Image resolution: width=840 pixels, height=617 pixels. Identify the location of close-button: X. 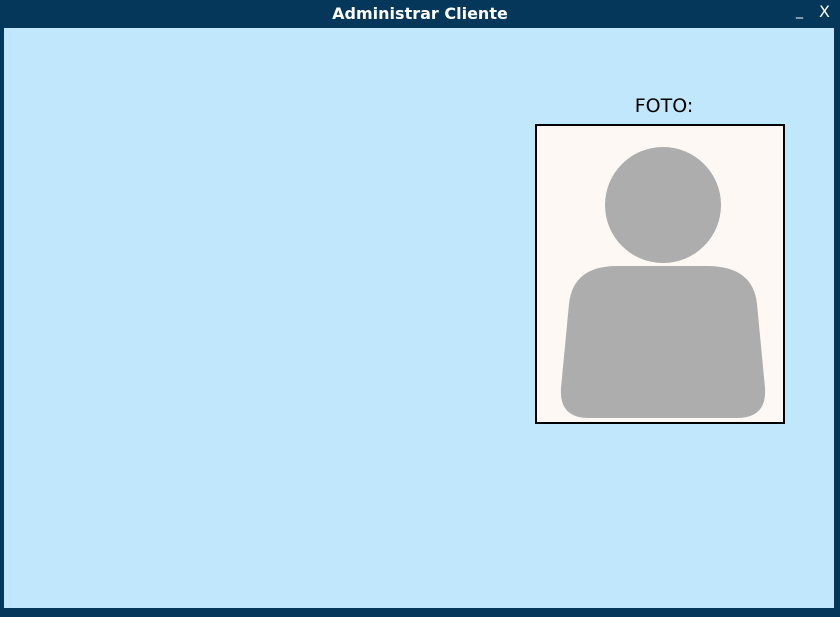
(824, 12).